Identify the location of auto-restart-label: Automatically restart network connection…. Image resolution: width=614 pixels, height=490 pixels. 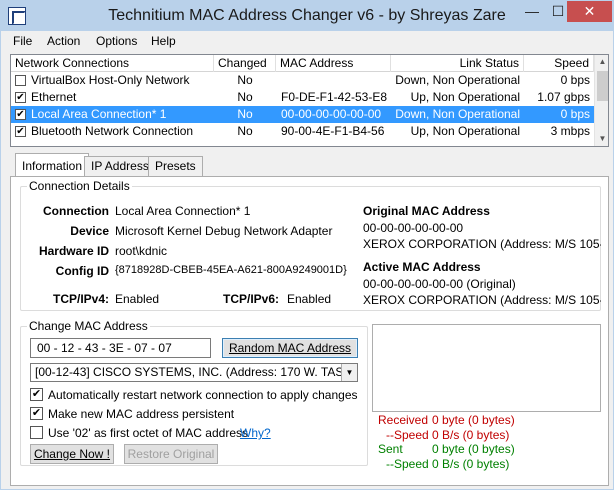
(203, 395).